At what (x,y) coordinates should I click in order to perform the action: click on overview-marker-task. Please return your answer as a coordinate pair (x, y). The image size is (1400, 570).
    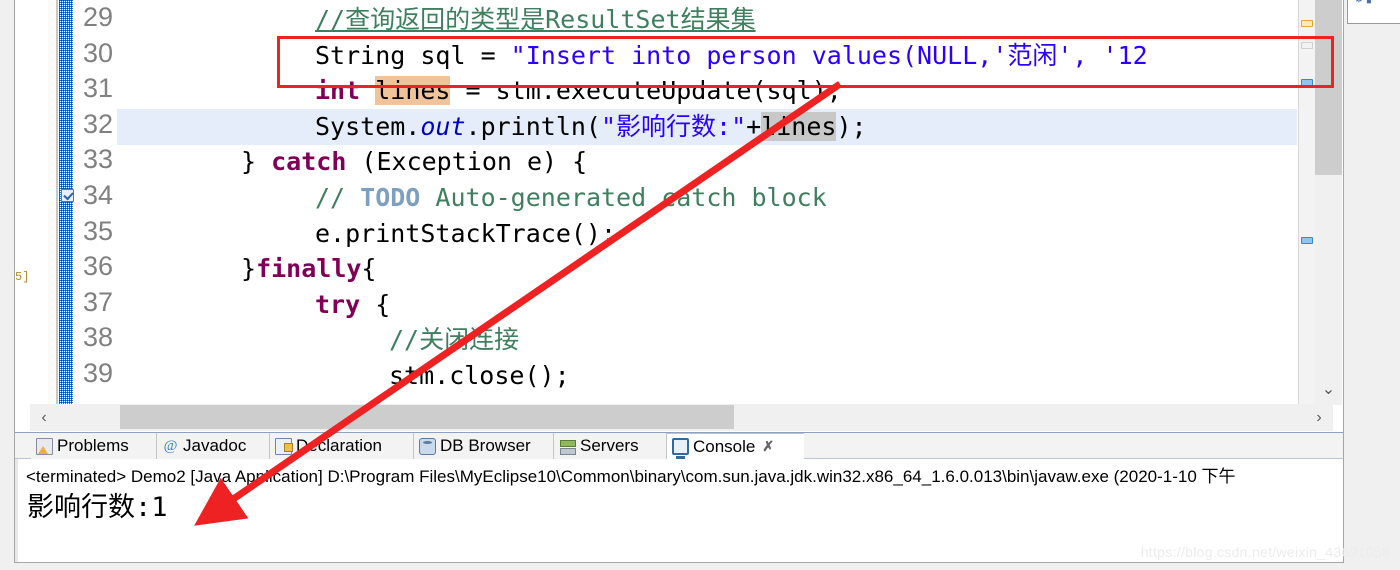
    Looking at the image, I should click on (1307, 45).